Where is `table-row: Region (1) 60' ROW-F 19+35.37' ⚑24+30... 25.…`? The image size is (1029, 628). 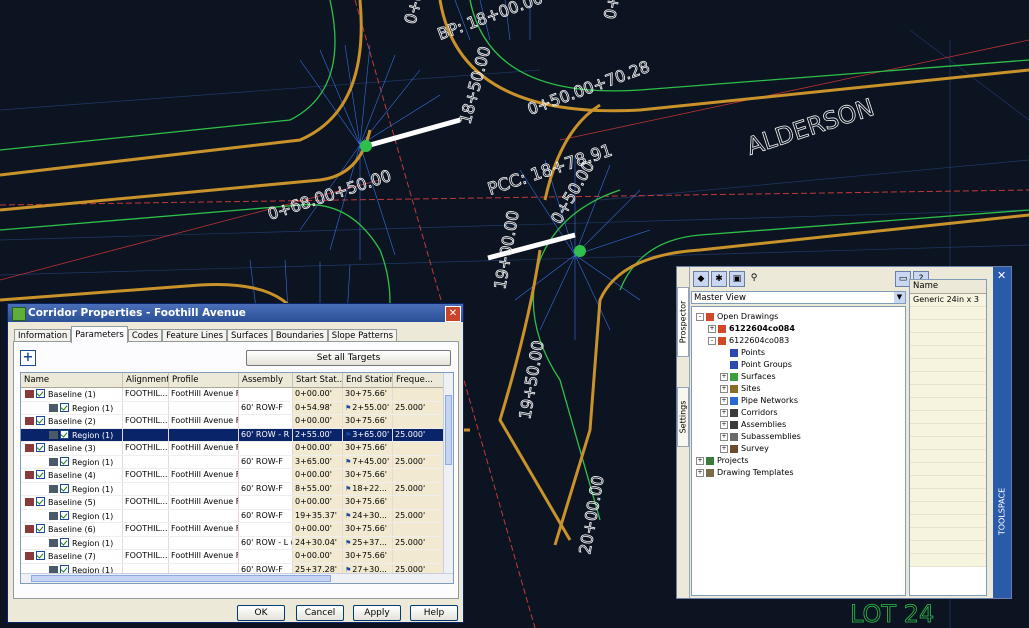 table-row: Region (1) 60' ROW-F 19+35.37' ⚑24+30... 25.… is located at coordinates (237, 516).